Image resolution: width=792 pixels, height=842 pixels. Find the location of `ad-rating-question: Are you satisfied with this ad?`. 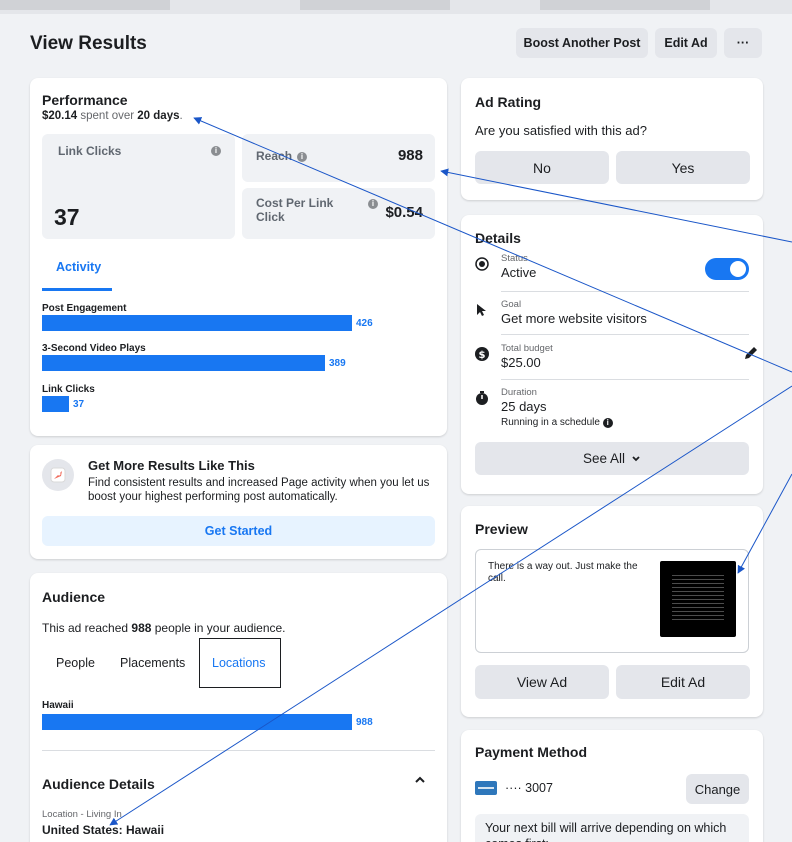

ad-rating-question: Are you satisfied with this ad? is located at coordinates (561, 130).